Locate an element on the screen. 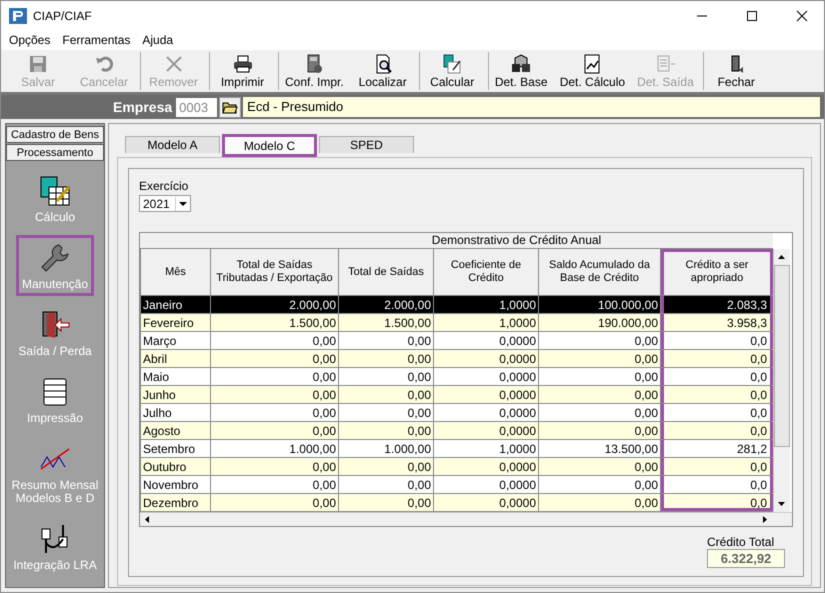 This screenshot has height=593, width=825. folder-icon is located at coordinates (230, 107).